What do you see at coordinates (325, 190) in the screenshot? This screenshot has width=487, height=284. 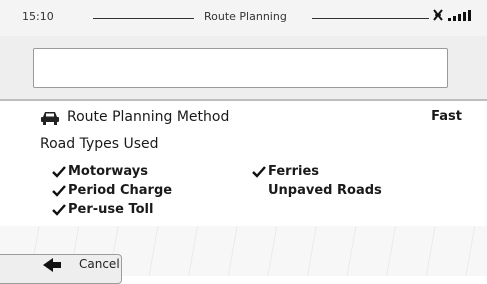 I see `road-type-label: Unpaved Roads` at bounding box center [325, 190].